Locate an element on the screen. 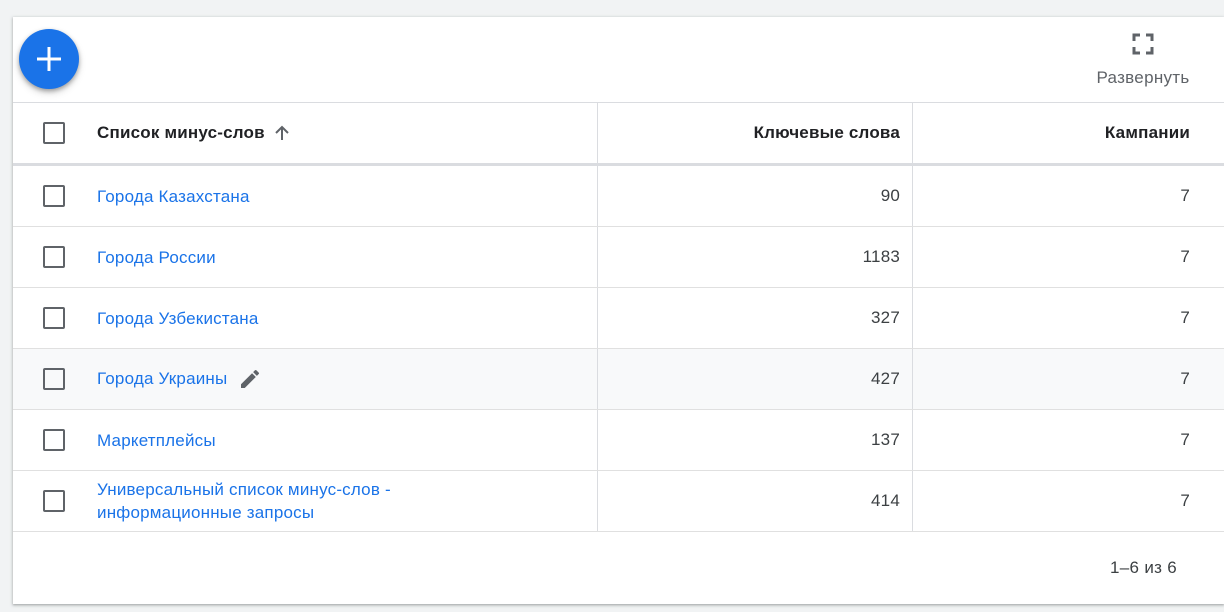 This screenshot has width=1224, height=612. header-checkbox-cell is located at coordinates (52, 134).